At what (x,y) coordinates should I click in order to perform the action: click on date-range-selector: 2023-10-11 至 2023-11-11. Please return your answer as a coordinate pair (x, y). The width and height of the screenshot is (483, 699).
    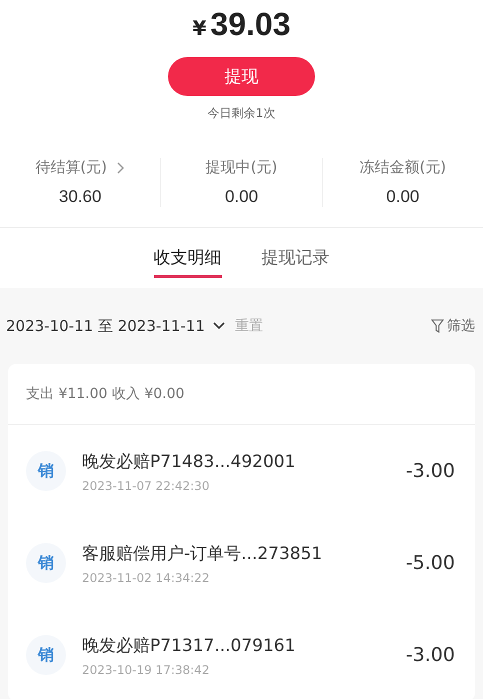
    Looking at the image, I should click on (115, 326).